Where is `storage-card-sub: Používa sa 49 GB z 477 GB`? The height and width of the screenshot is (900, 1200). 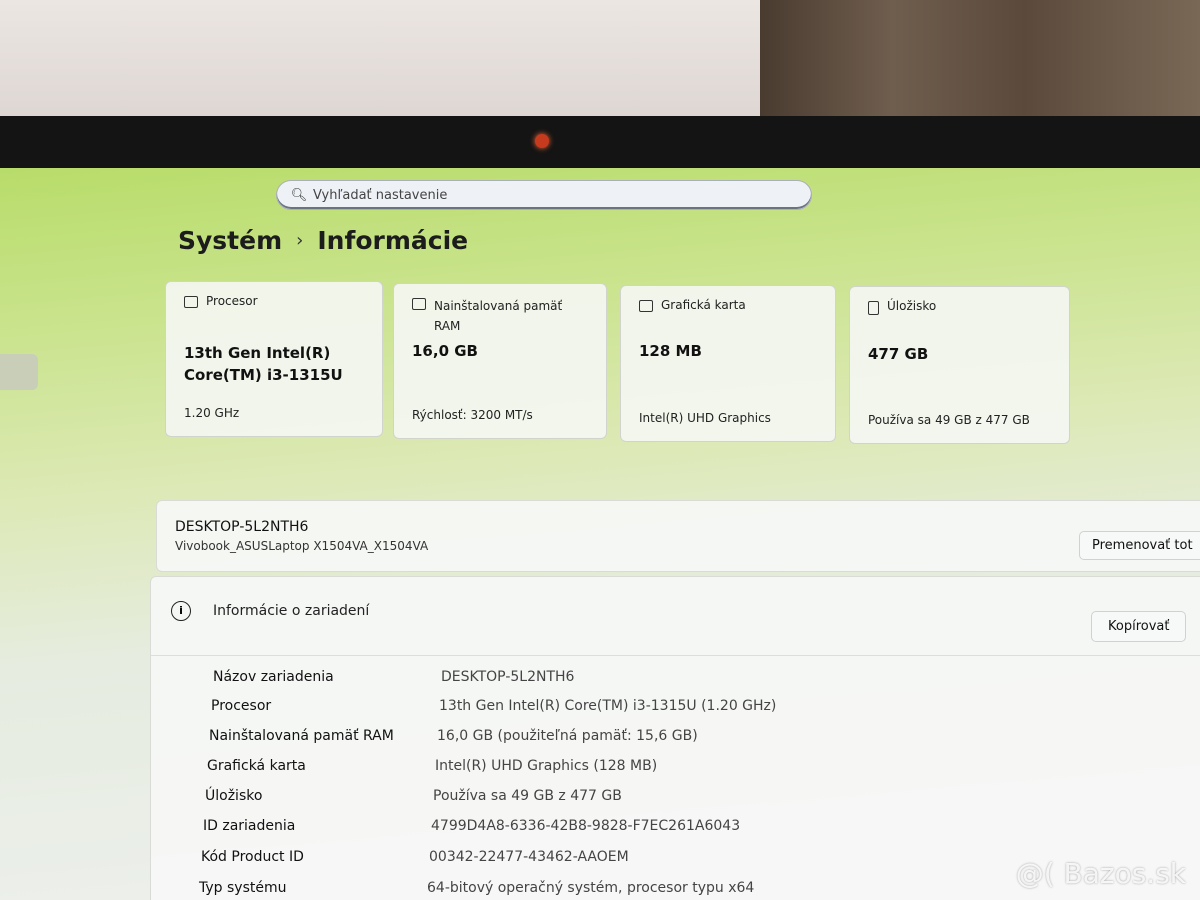
storage-card-sub: Používa sa 49 GB z 477 GB is located at coordinates (949, 420).